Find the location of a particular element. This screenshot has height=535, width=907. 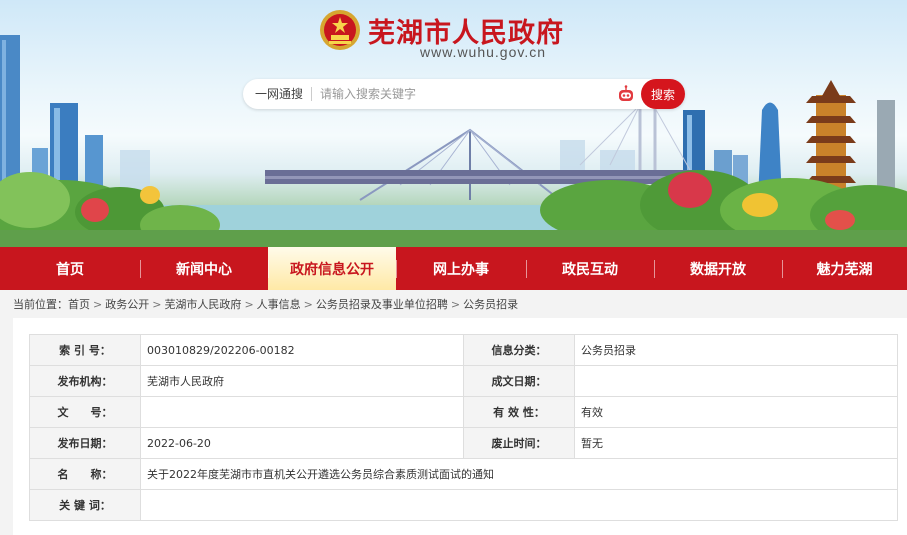

breadcrumb-item-personnel: 人事信息 is located at coordinates (279, 304).